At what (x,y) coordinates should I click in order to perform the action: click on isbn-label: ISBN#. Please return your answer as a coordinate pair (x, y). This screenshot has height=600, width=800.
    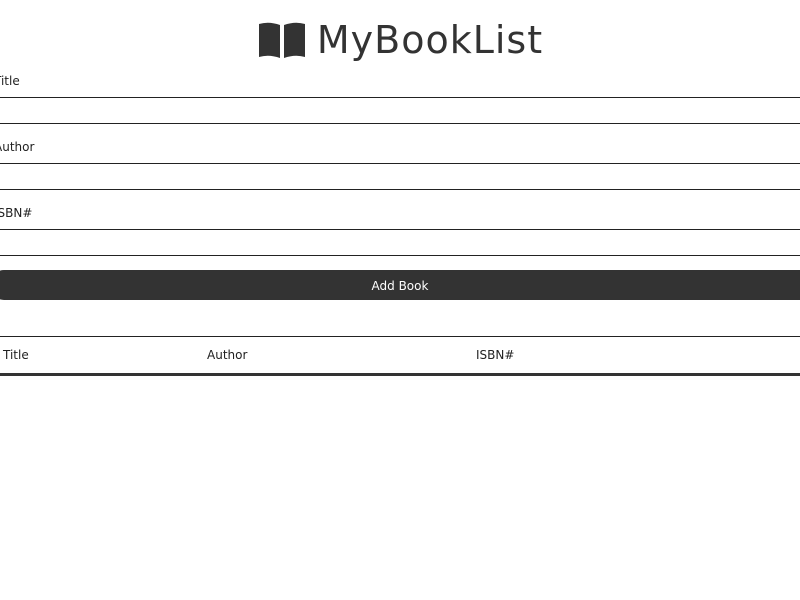
    Looking at the image, I should click on (16, 213).